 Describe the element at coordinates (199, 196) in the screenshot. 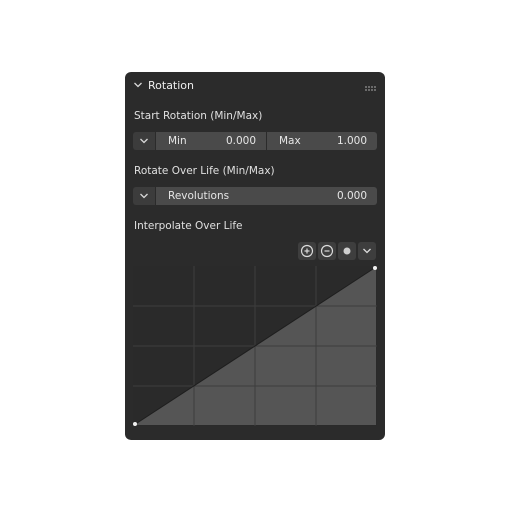

I see `revolutions-label: Revolutions` at that location.